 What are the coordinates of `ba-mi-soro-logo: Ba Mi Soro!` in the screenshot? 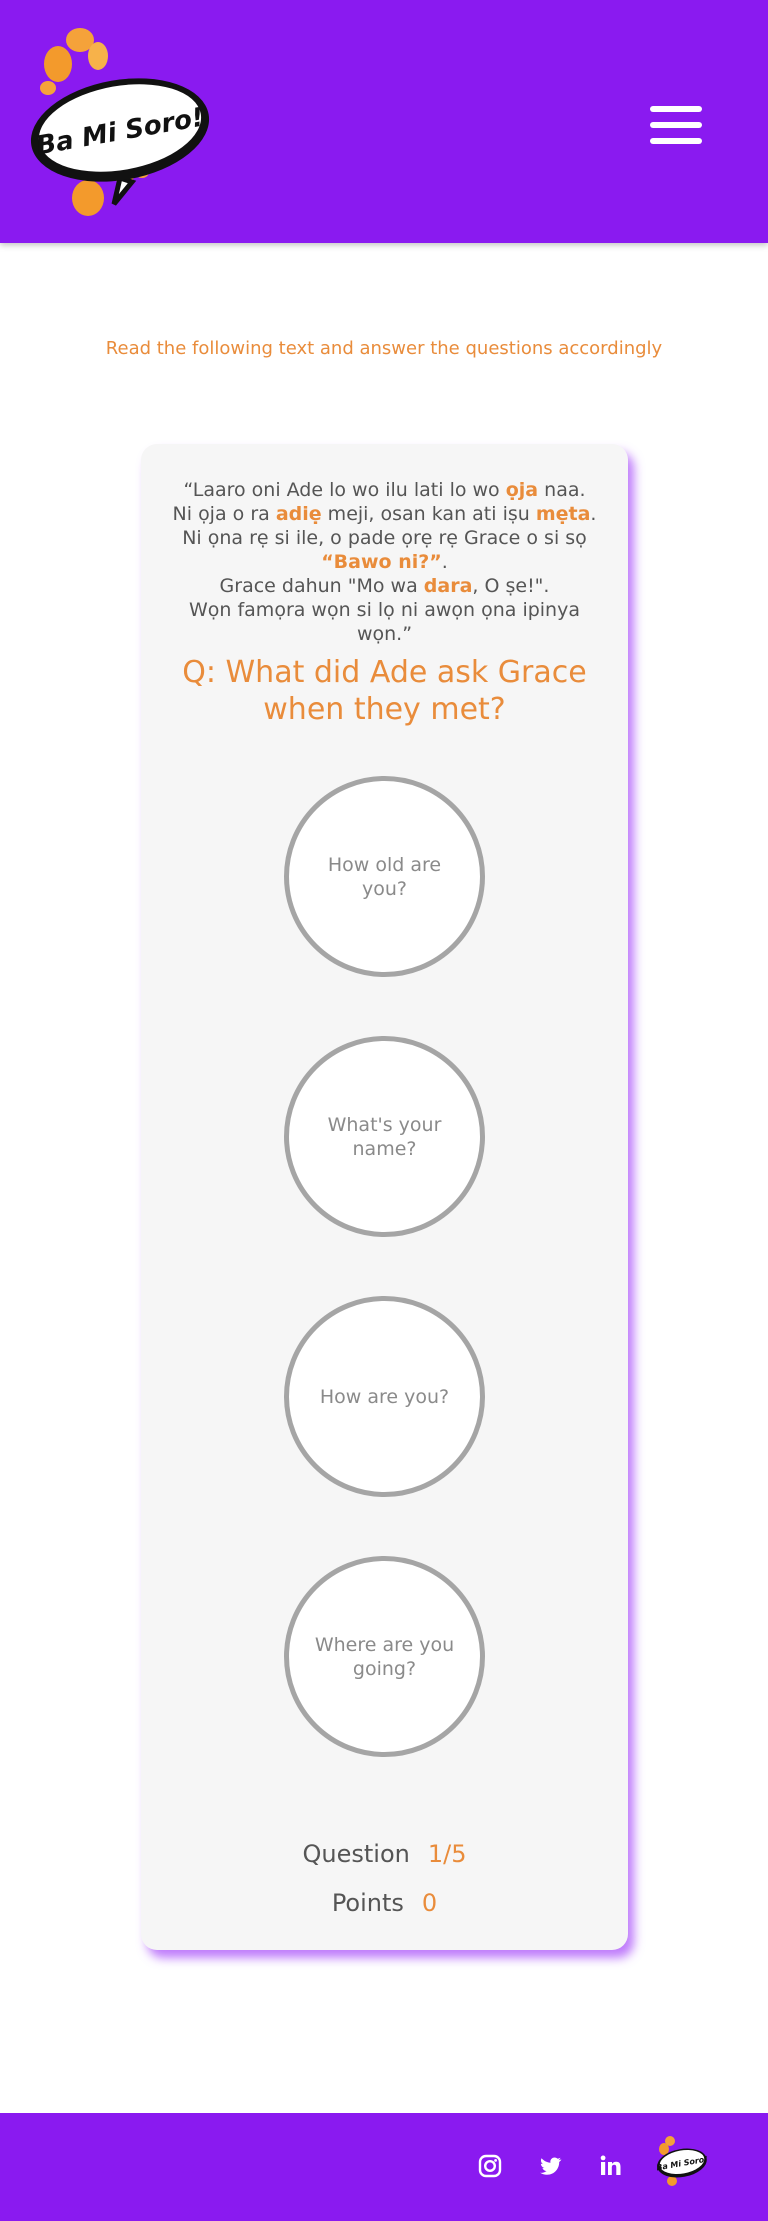 It's located at (120, 120).